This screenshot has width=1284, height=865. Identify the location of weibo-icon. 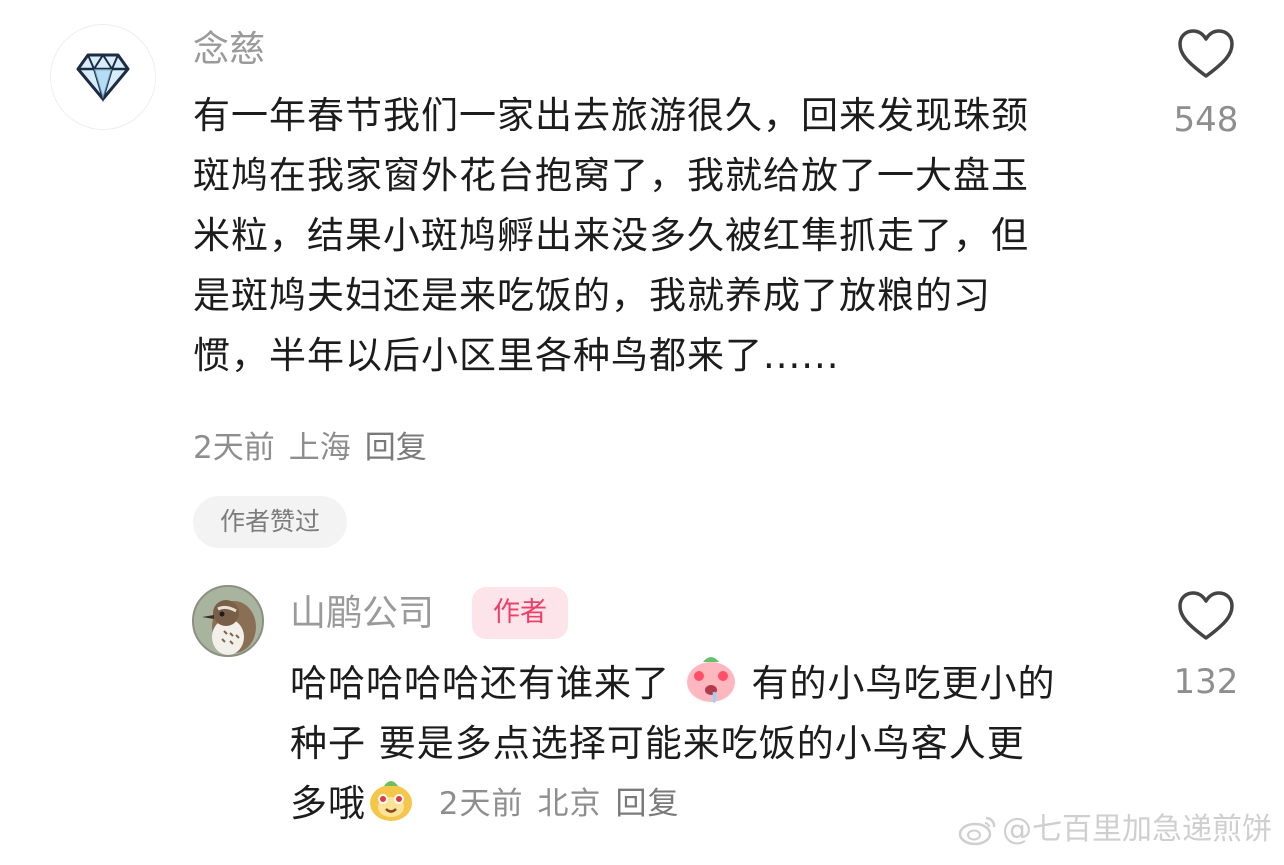
(977, 831).